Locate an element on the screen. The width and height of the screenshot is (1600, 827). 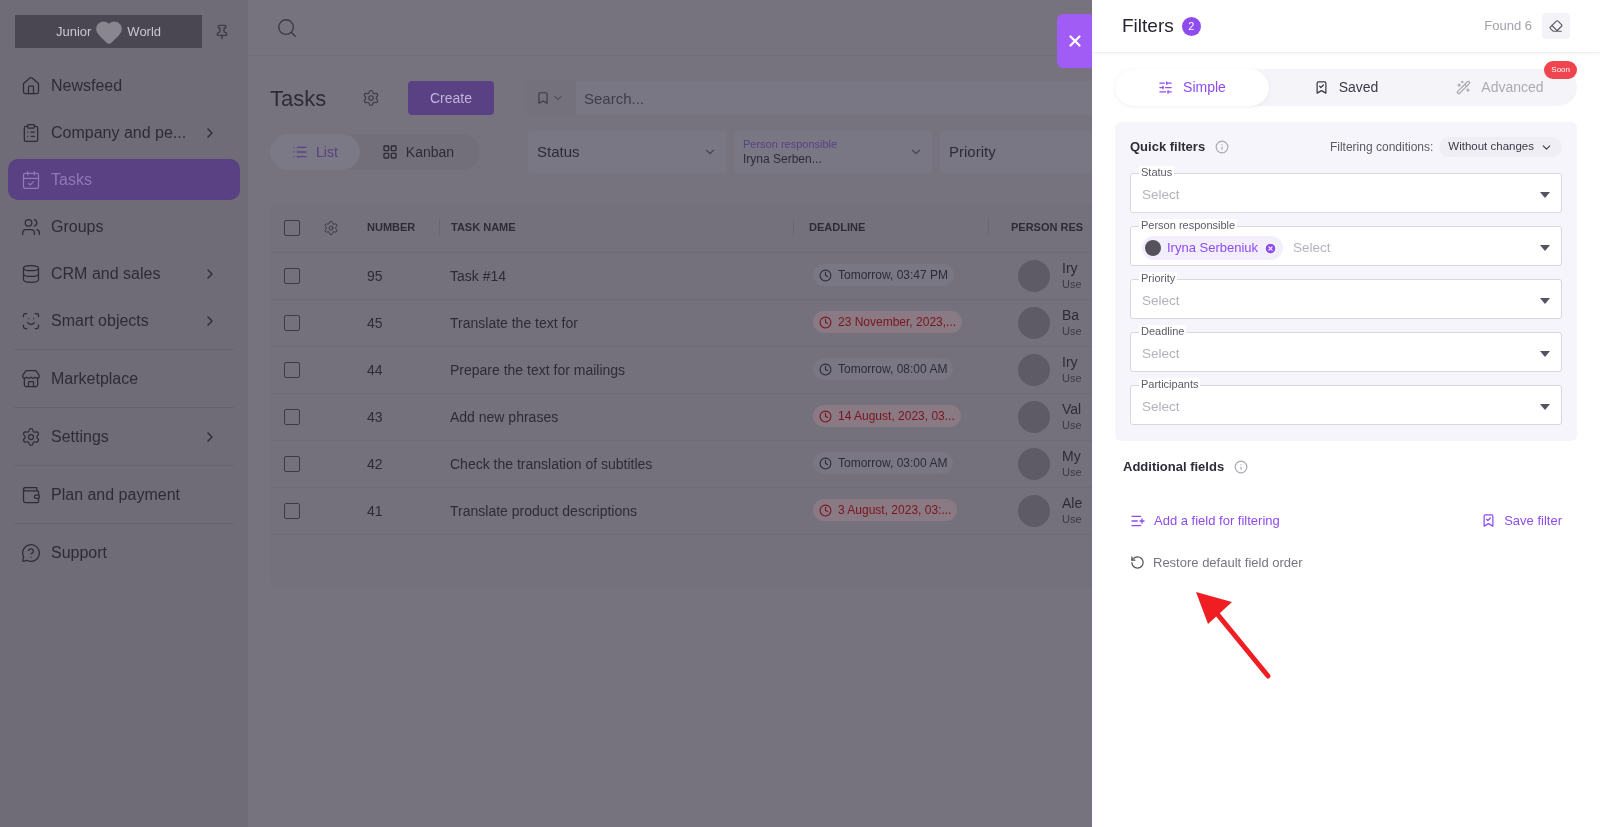
person-name: Iry is located at coordinates (1070, 362).